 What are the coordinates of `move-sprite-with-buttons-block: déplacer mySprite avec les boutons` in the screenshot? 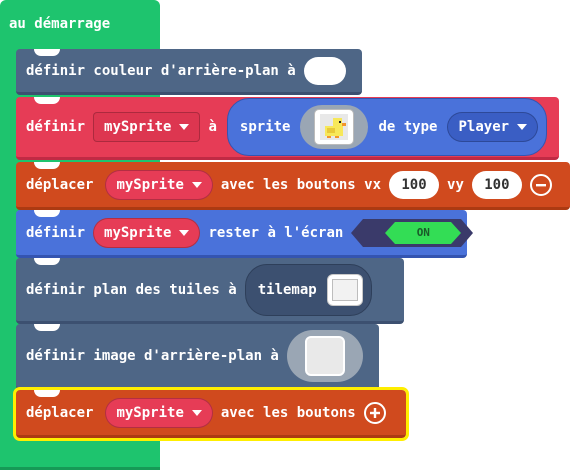 It's located at (211, 414).